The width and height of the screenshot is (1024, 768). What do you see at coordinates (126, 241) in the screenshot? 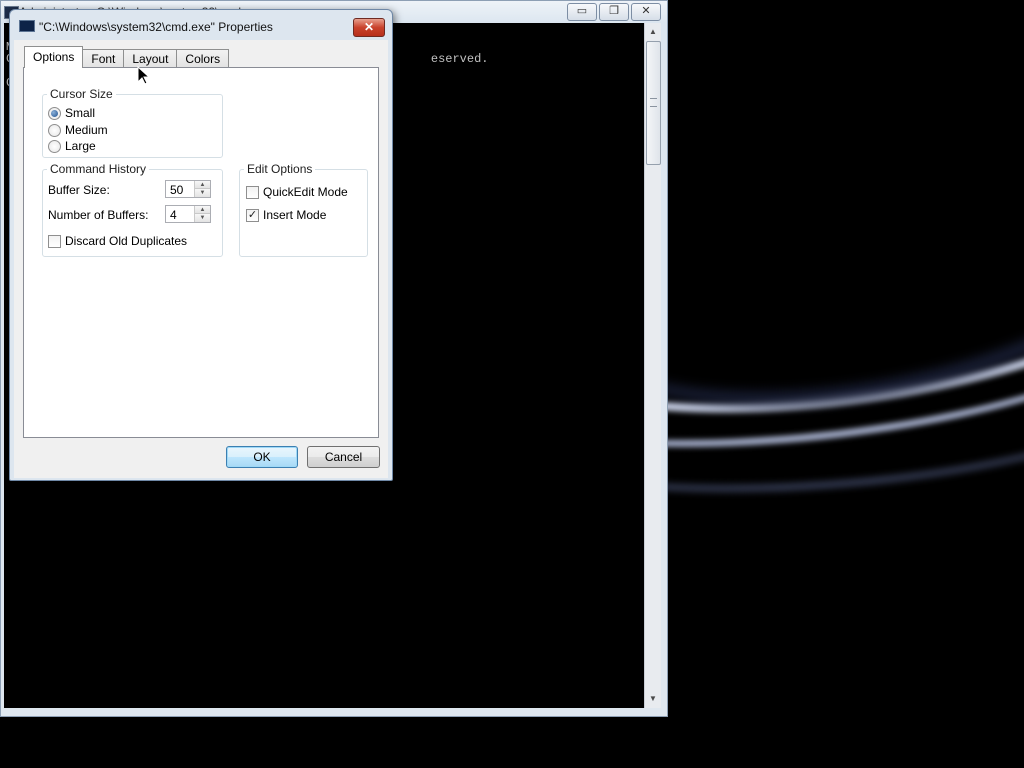
I see `checkbox-label: Discard Old Duplicates` at bounding box center [126, 241].